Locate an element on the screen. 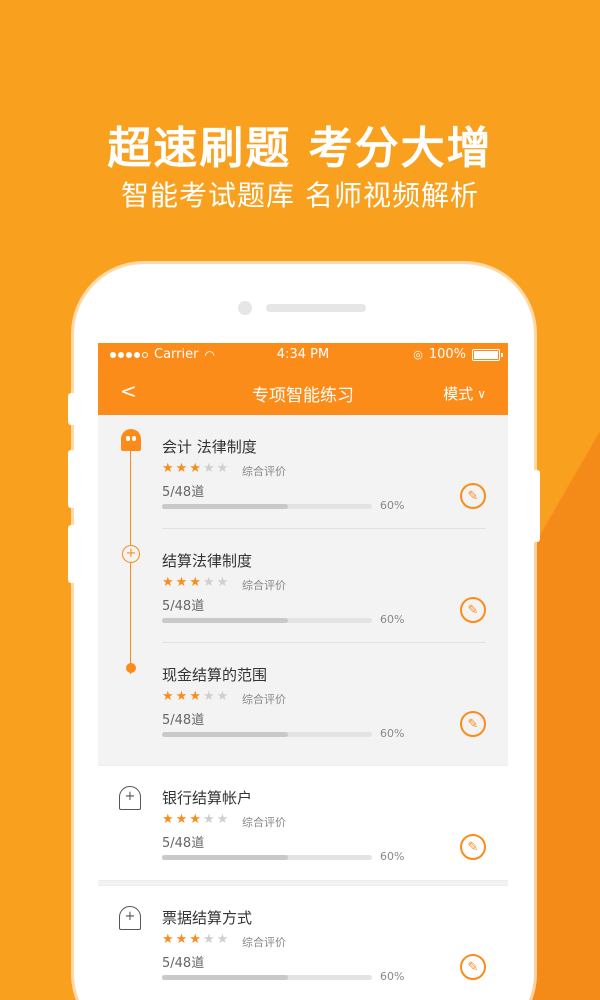  chapter-card: + 票据结算方式 ★ ★ ★ ★ ★ 综合评价 5/48道 60% ✎ is located at coordinates (303, 943).